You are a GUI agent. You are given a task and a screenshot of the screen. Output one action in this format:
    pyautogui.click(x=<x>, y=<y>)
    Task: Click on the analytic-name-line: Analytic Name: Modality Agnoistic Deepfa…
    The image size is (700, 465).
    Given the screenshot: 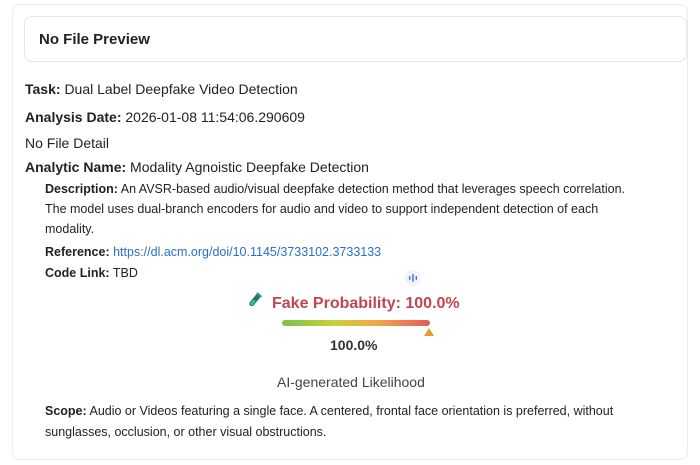 What is the action you would take?
    pyautogui.click(x=197, y=167)
    